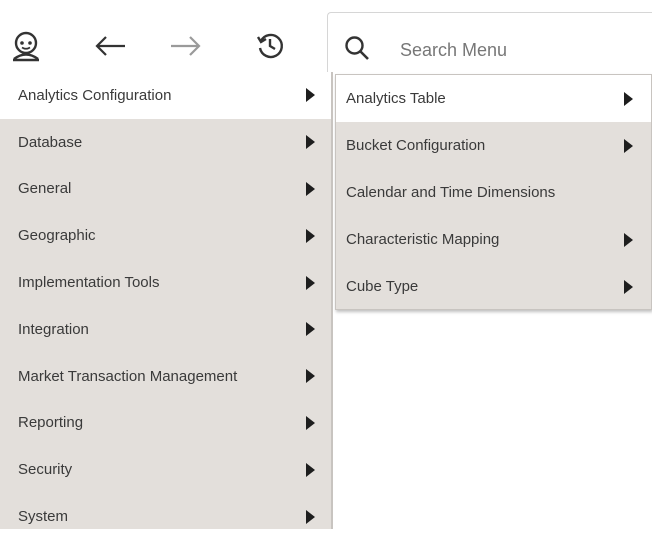 The height and width of the screenshot is (540, 652). I want to click on menu-item-reporting: Reporting, so click(165, 423).